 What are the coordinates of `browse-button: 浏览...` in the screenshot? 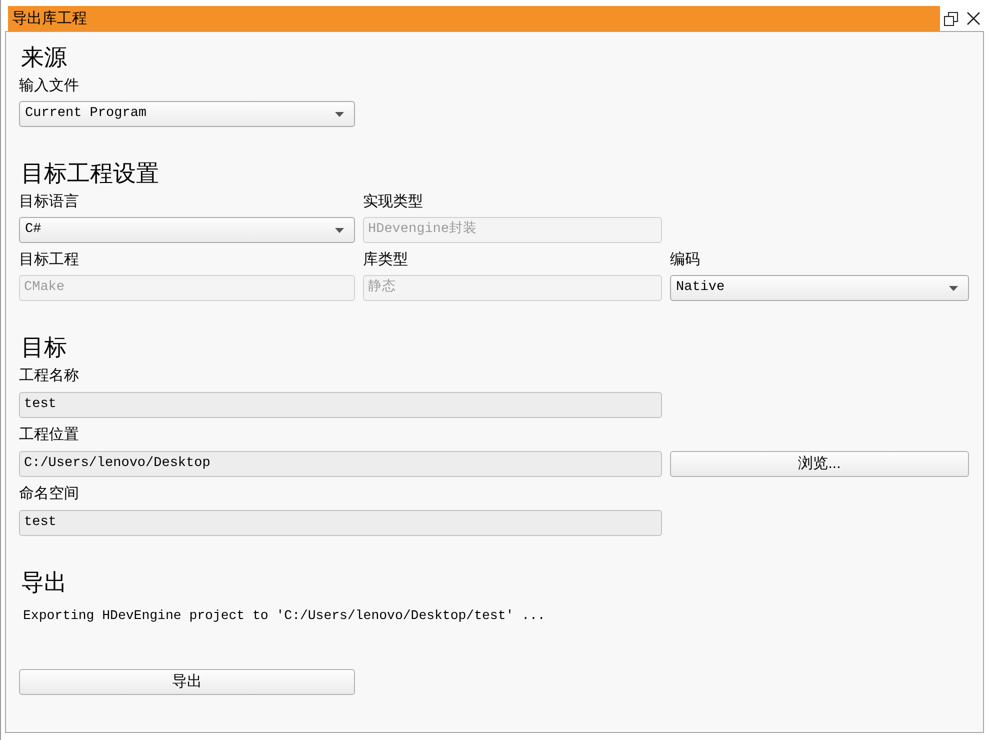 It's located at (819, 464).